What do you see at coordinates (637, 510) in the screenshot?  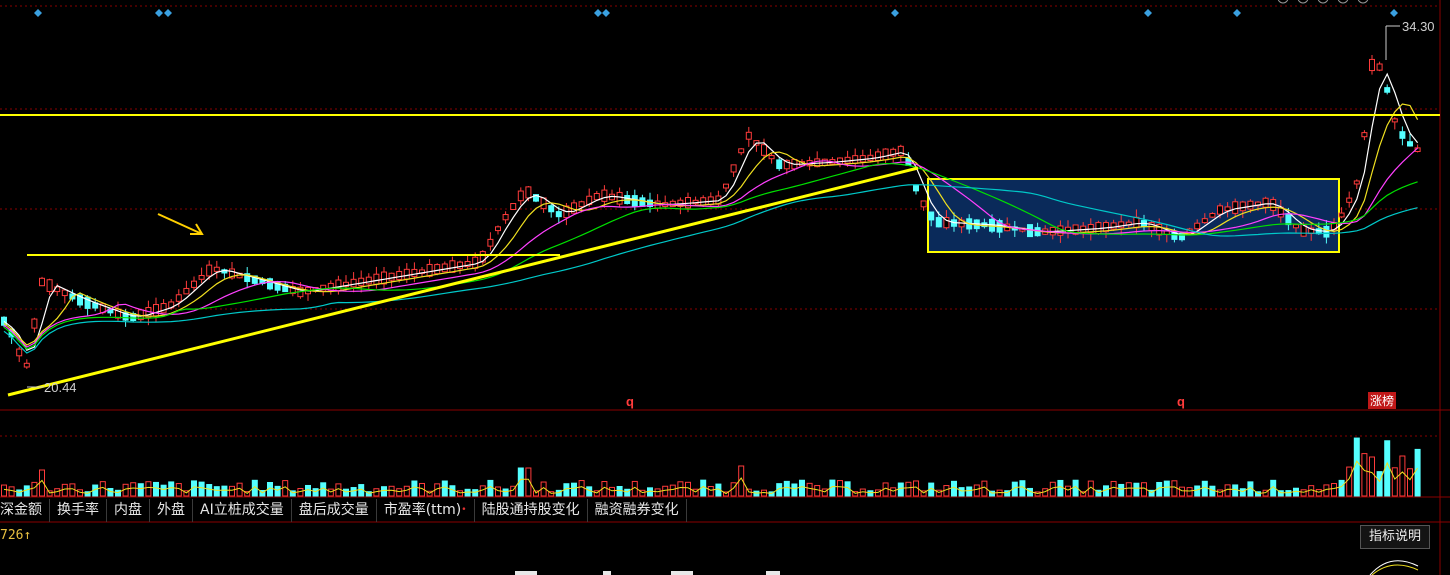 I see `tab-margin-trading: 融资融券变化` at bounding box center [637, 510].